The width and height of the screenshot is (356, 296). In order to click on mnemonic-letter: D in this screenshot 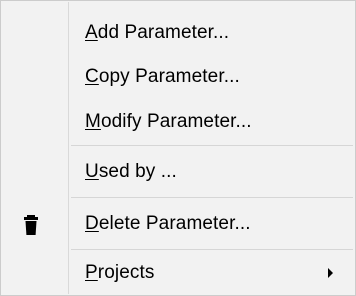, I will do `click(92, 223)`.